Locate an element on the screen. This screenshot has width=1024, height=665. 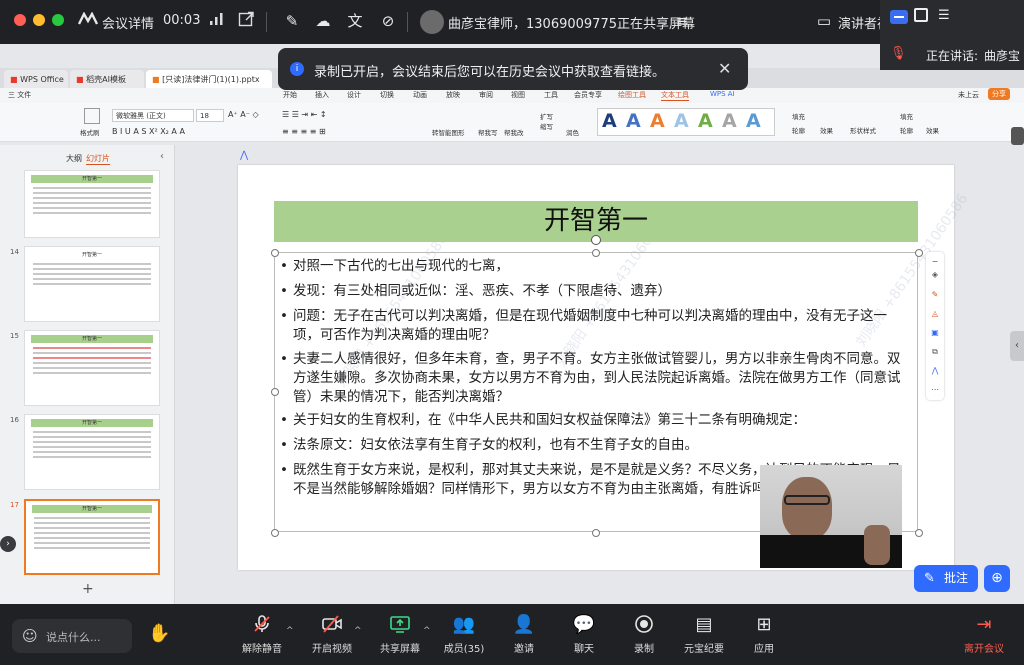
abridge-button: 缩写 is located at coordinates (546, 126).